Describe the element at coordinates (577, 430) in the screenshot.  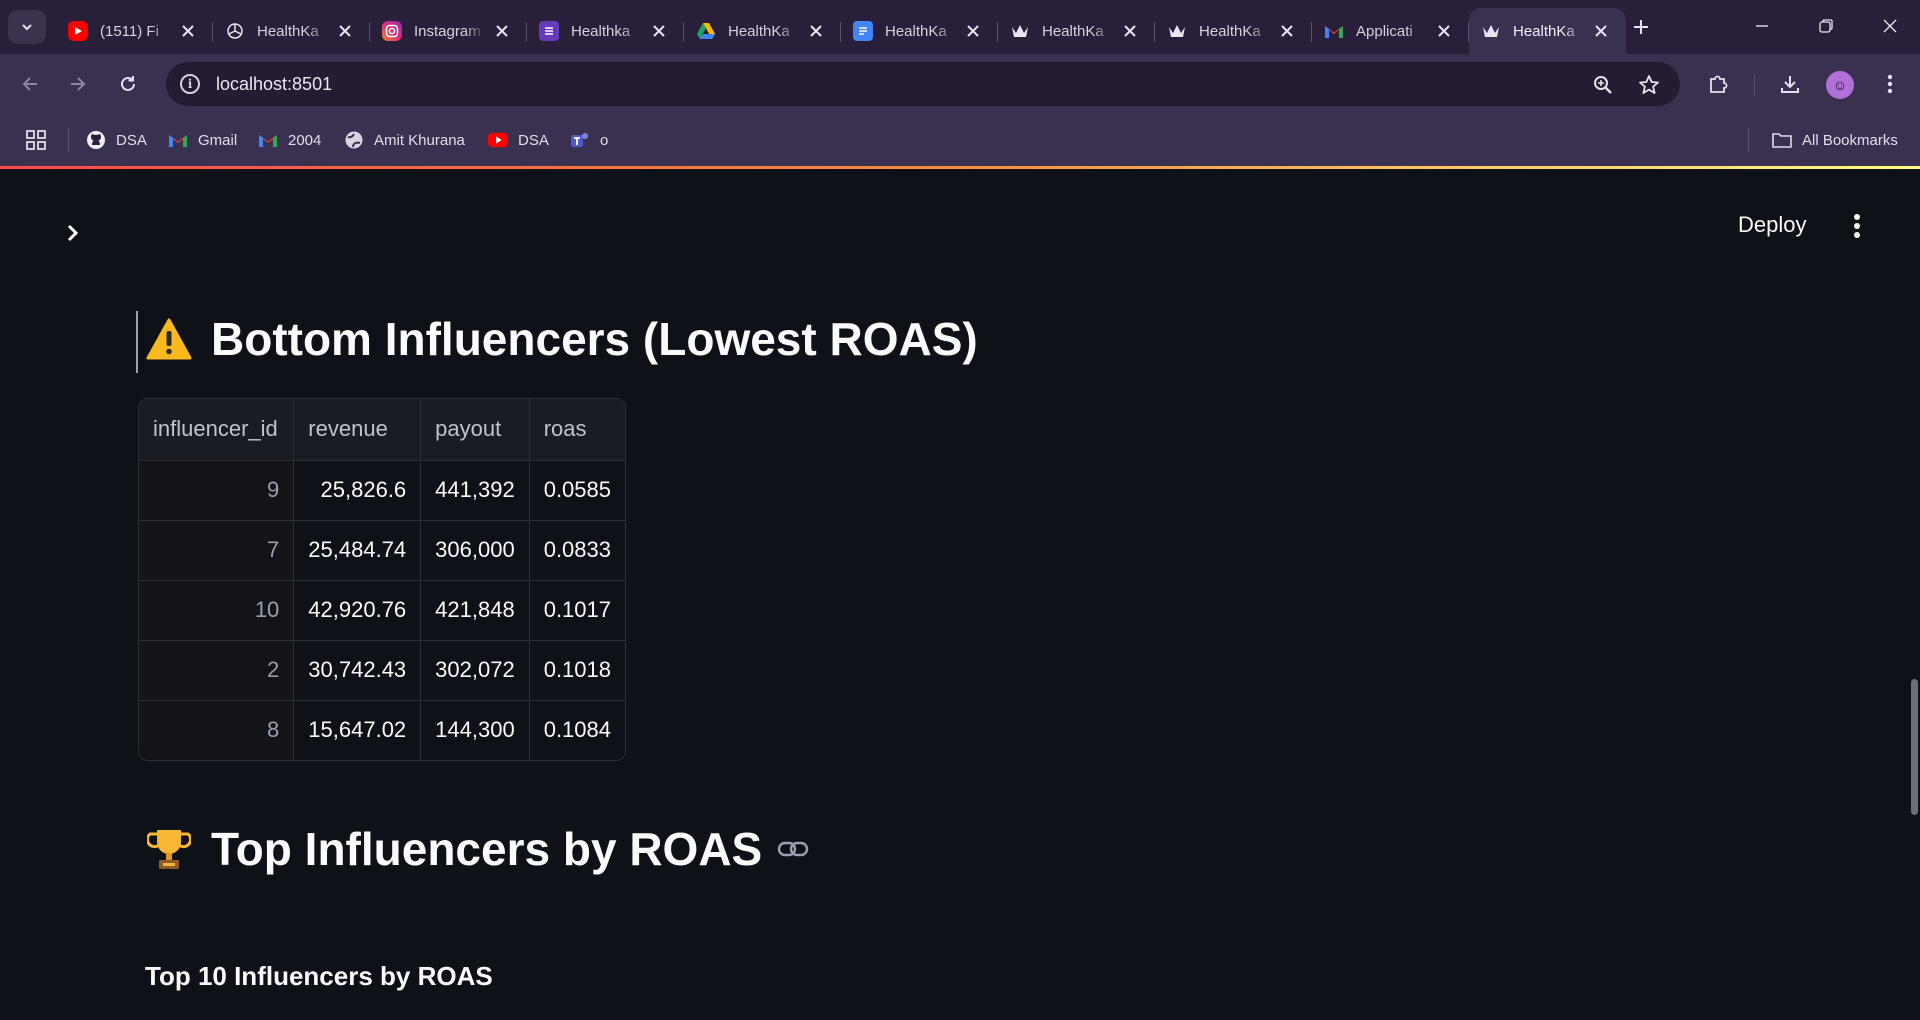
I see `column-header-roas: roas` at that location.